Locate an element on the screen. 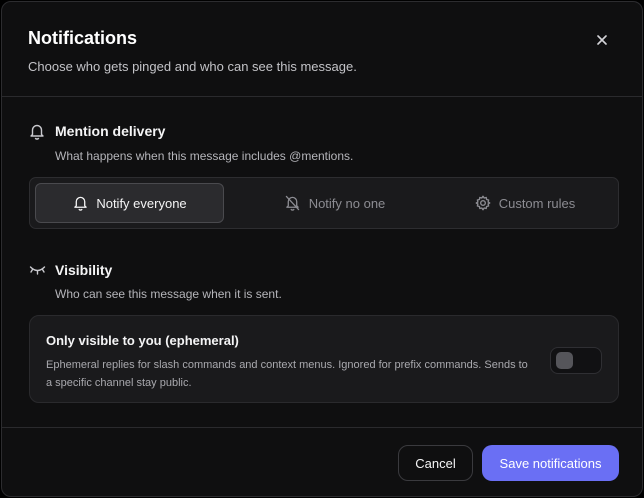  option-custom-rules: Custom rules is located at coordinates (525, 203).